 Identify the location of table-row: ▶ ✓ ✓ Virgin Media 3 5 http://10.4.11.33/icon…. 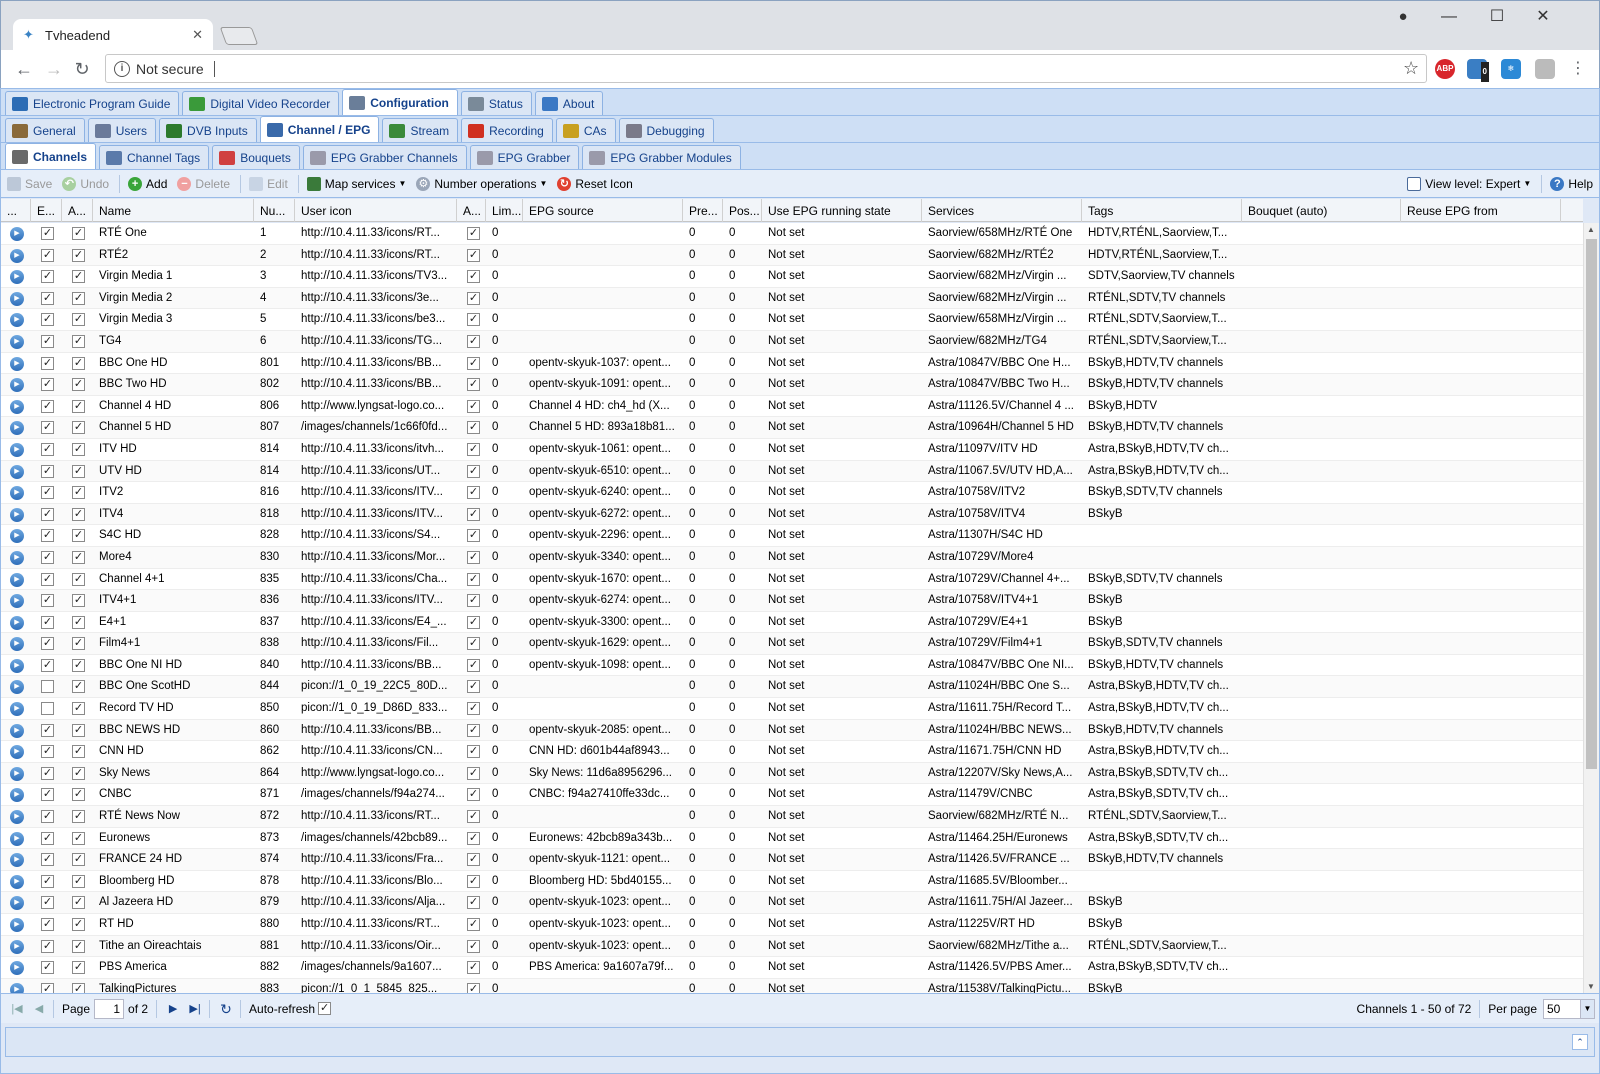
(792, 320).